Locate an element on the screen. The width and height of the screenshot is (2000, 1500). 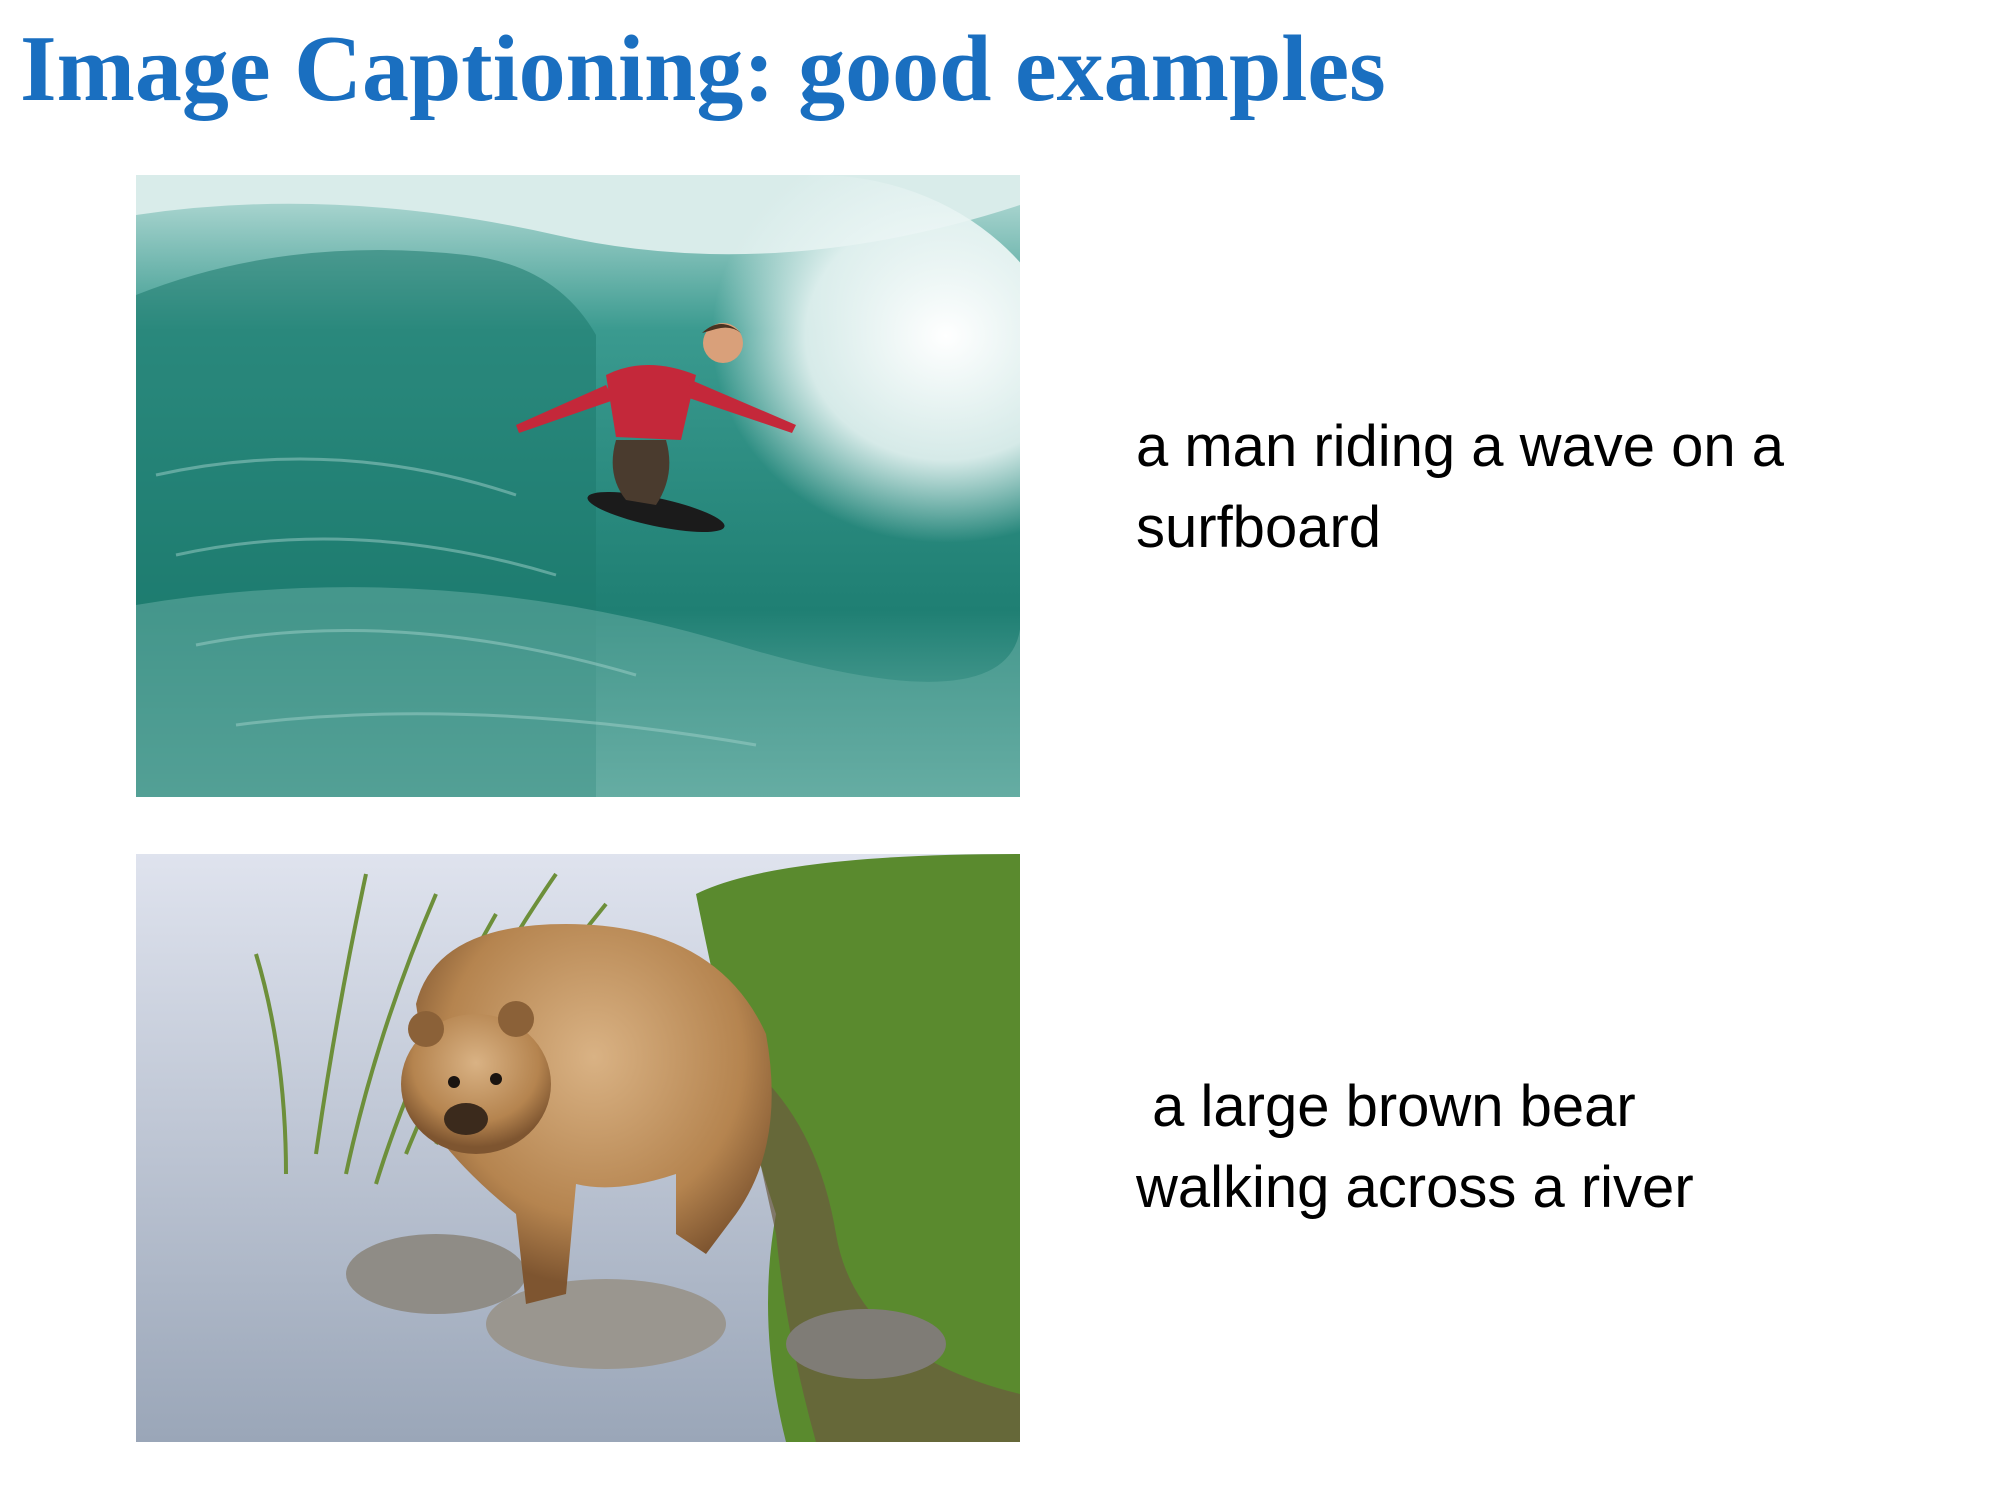
caption-surfer: a man riding a wave on a surfboard is located at coordinates (1460, 487).